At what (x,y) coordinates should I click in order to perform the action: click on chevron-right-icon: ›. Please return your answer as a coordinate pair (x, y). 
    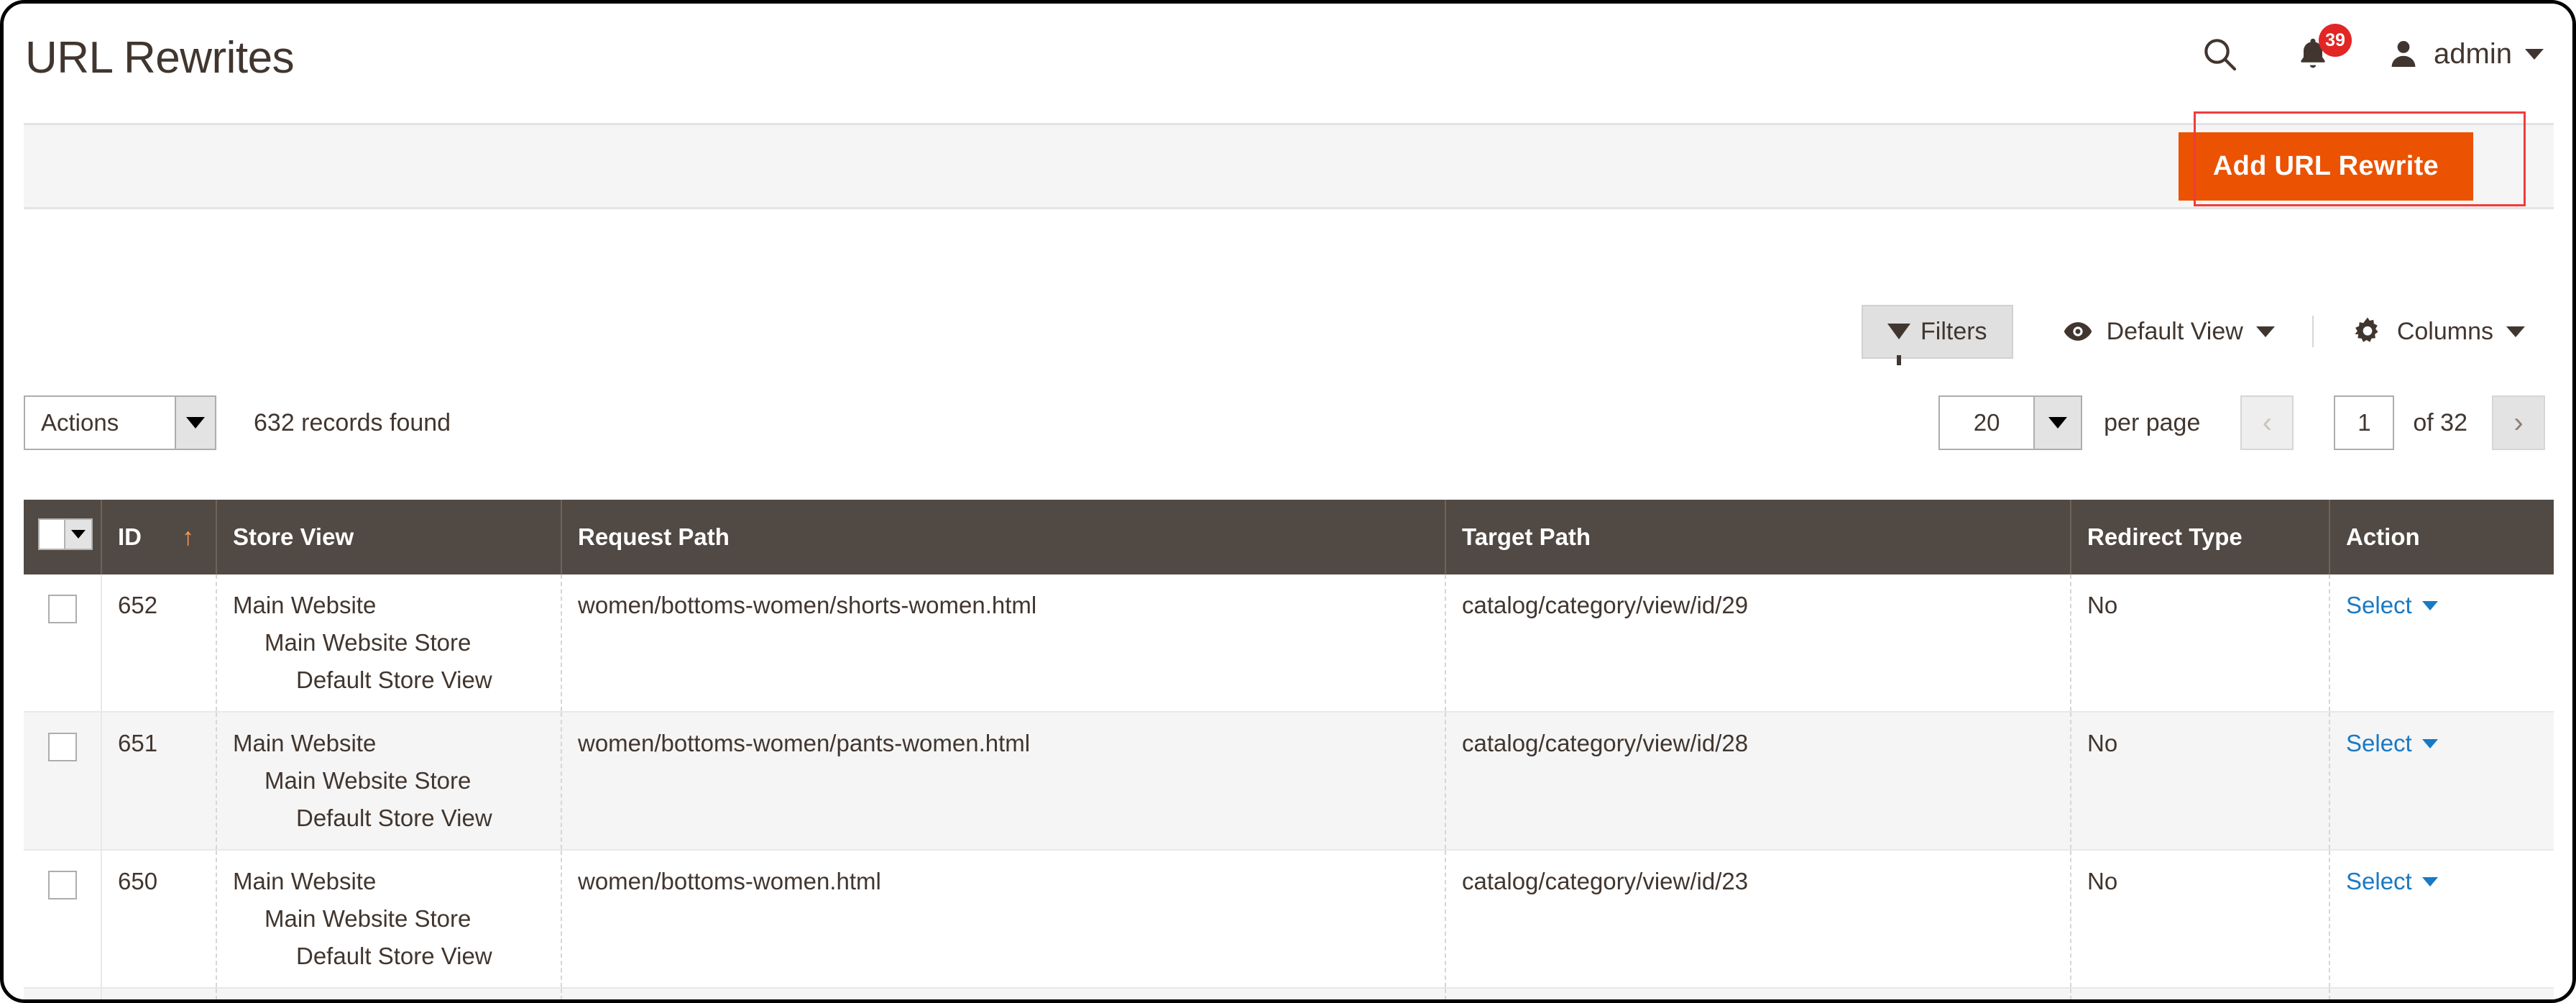
    Looking at the image, I should click on (2518, 422).